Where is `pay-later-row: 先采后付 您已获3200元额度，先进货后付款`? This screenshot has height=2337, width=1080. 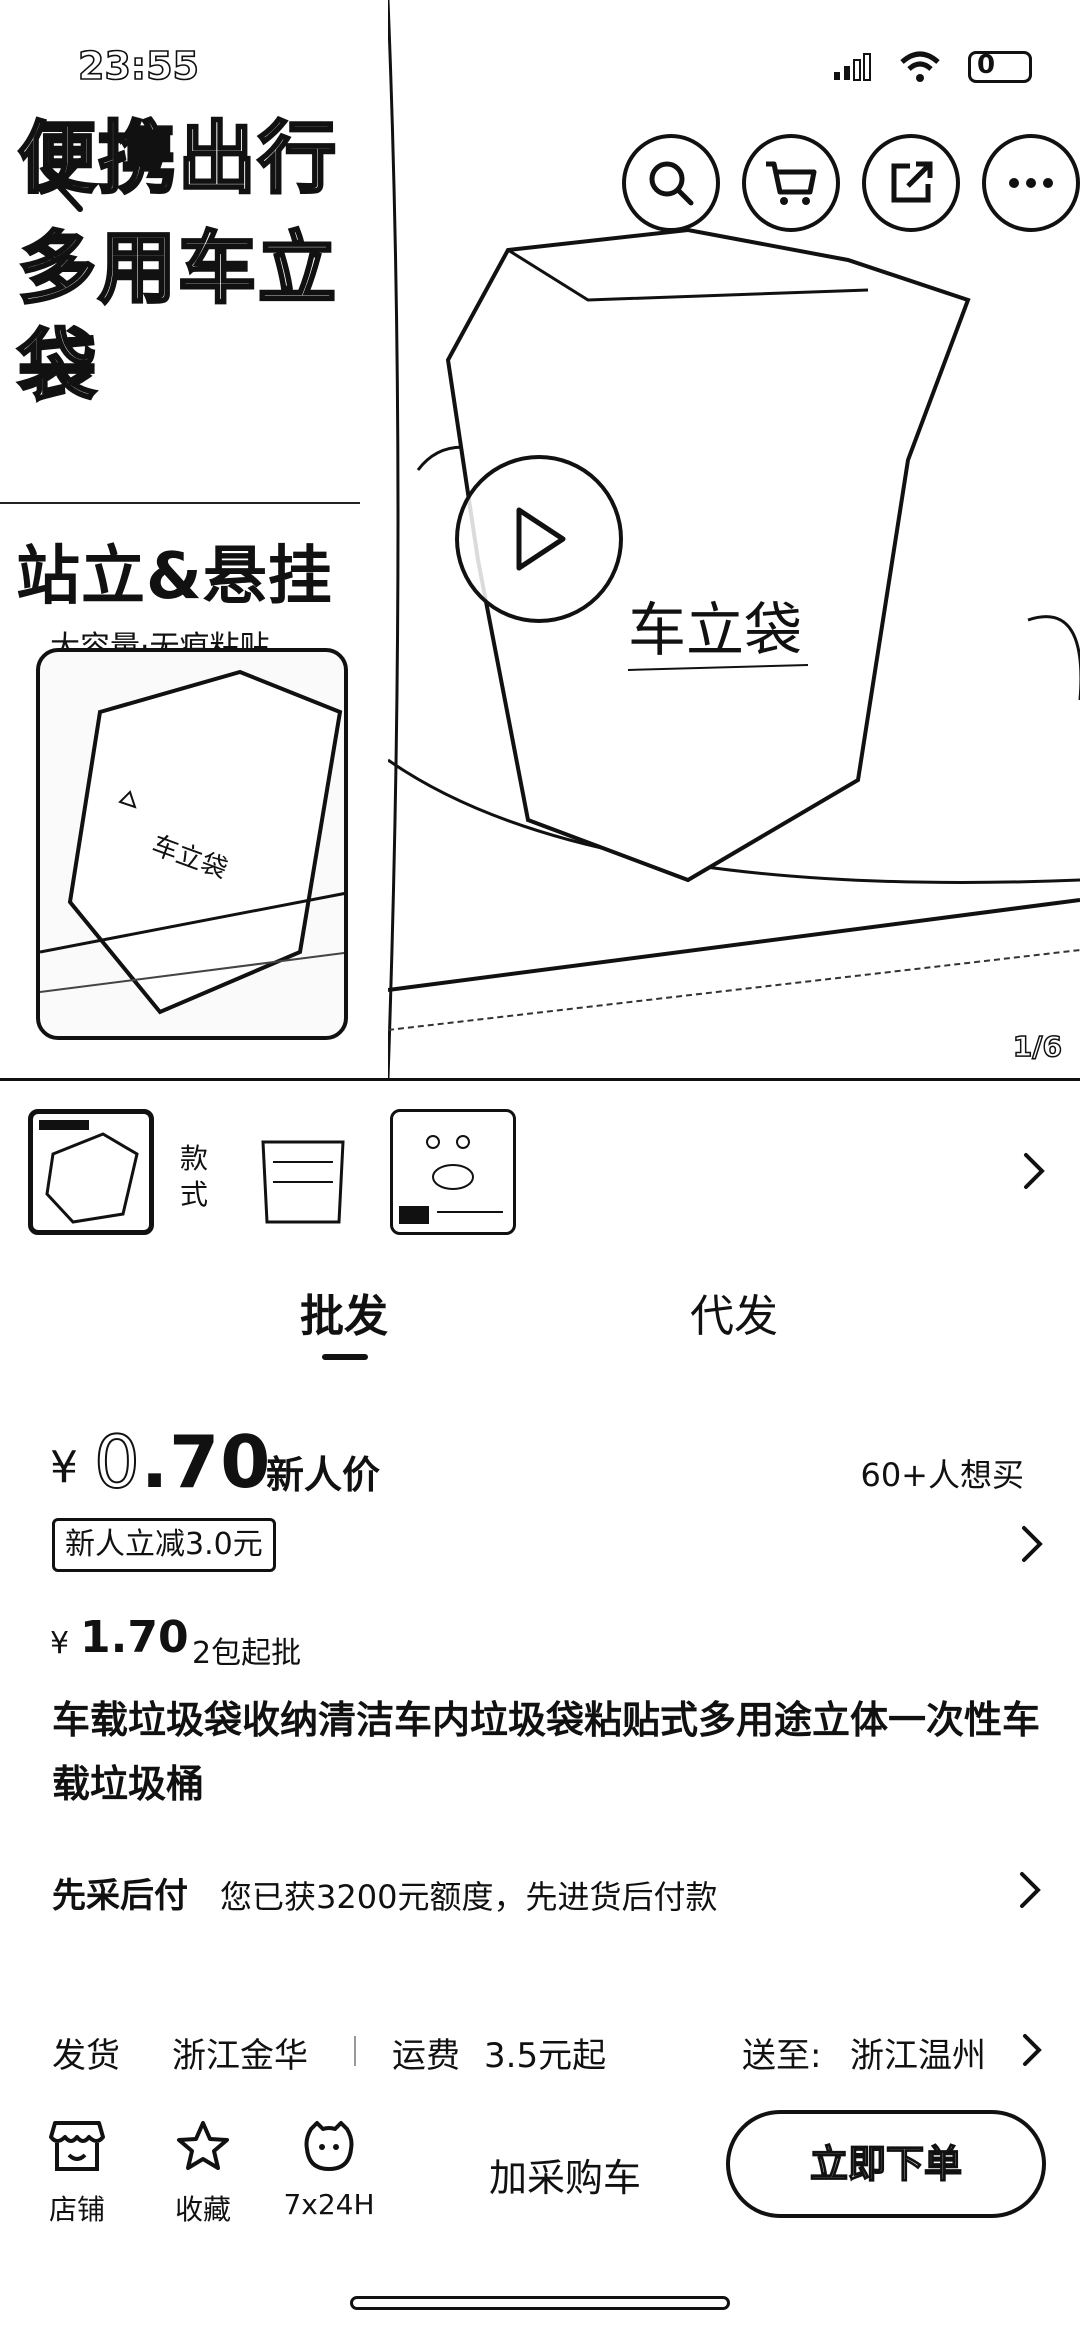
pay-later-row: 先采后付 您已获3200元额度，先进货后付款 is located at coordinates (547, 1892).